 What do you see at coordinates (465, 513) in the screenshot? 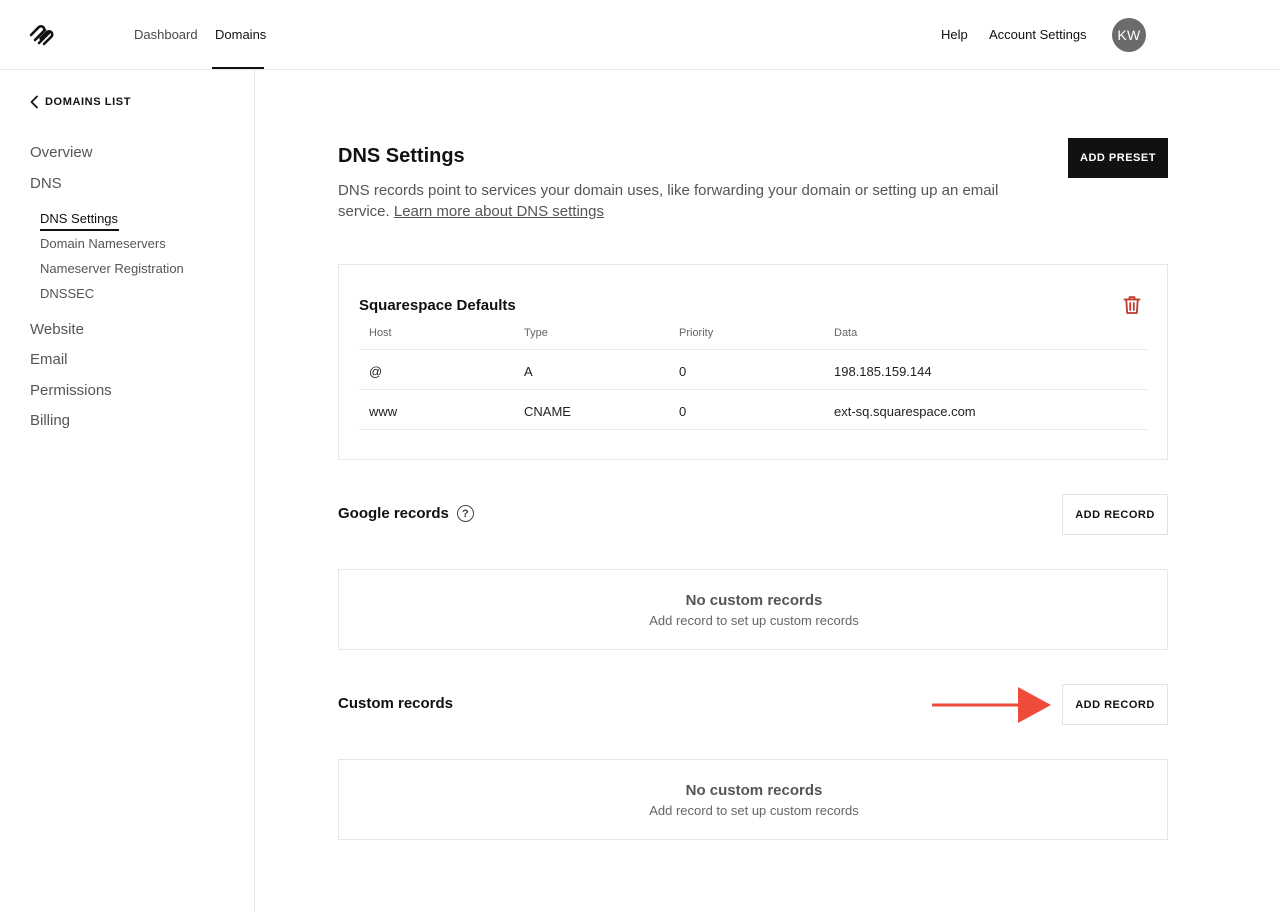
I see `help-circle-icon: ?` at bounding box center [465, 513].